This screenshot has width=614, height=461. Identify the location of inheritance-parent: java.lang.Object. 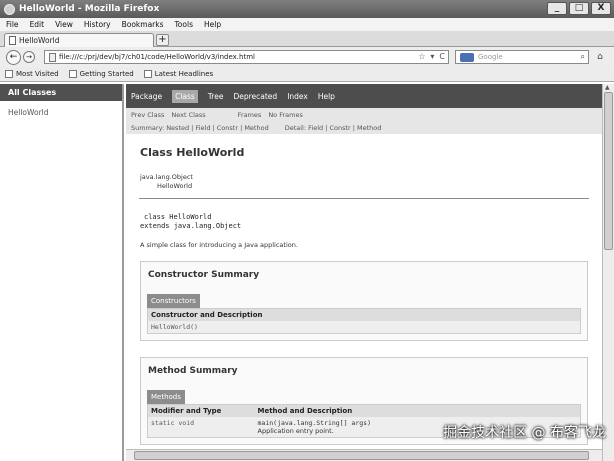
(166, 177).